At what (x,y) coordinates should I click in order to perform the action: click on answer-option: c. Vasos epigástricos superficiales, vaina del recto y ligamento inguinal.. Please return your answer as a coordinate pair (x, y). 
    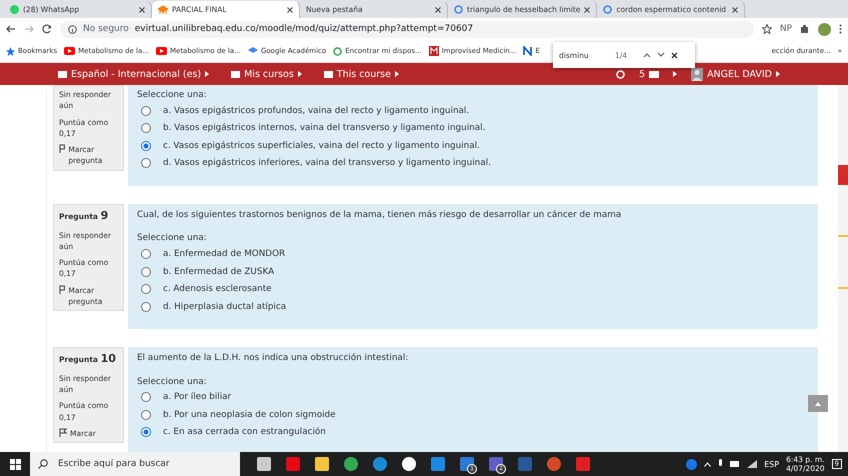
    Looking at the image, I should click on (473, 145).